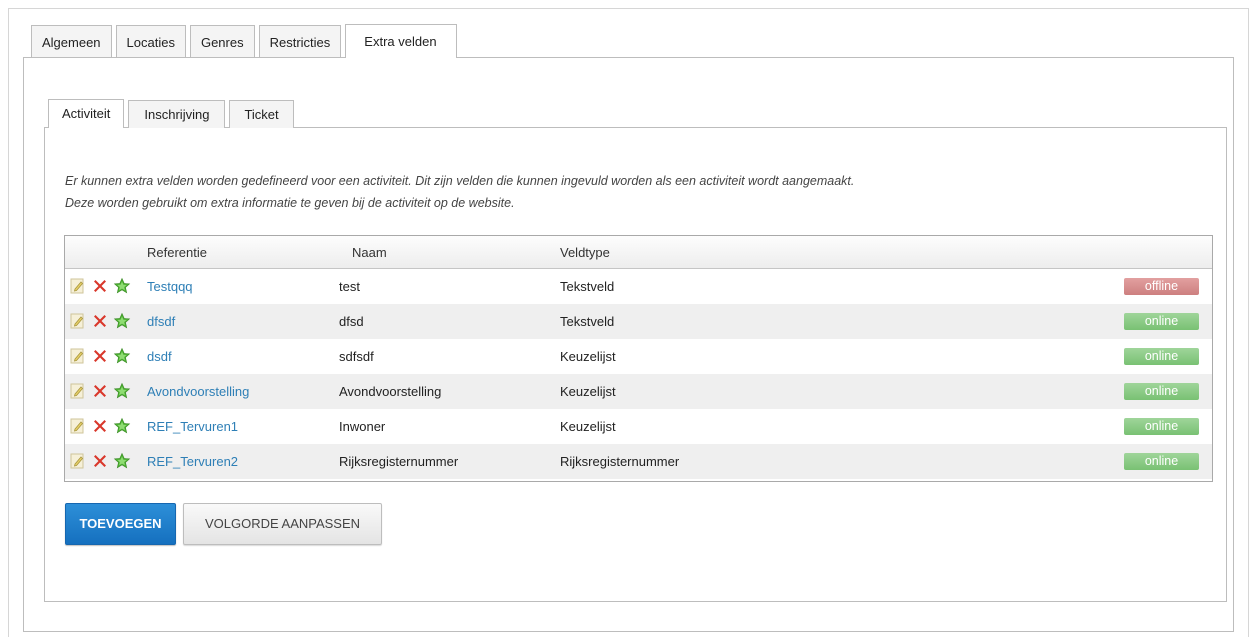  I want to click on row-veldtype: Rijksregisternummer, so click(620, 461).